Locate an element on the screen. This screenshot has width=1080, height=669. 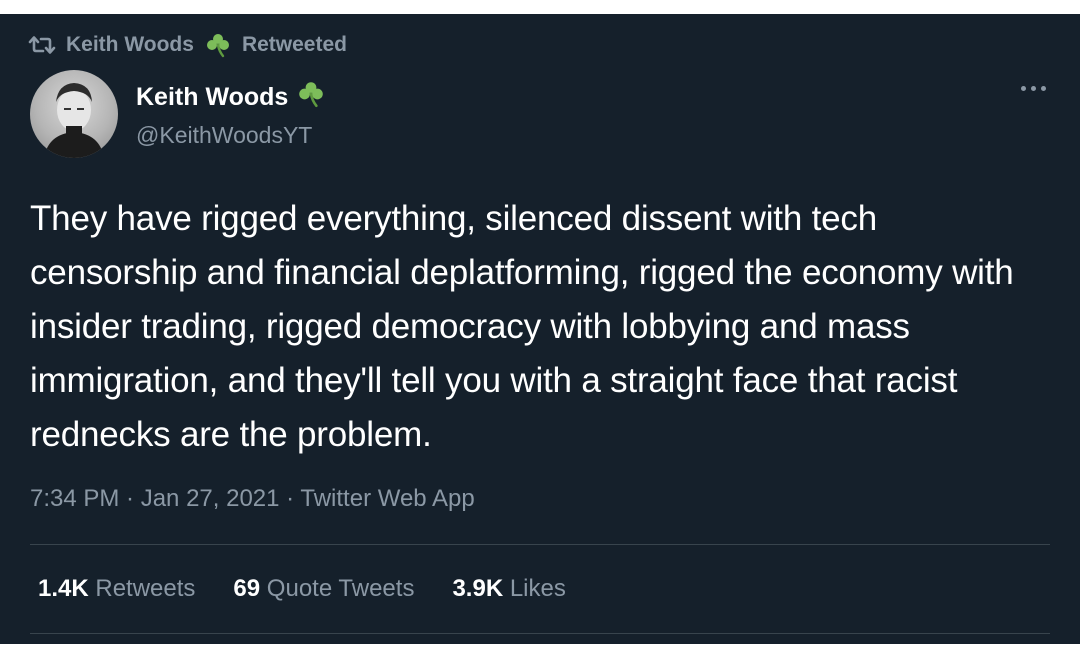
likes-count: 3.9K is located at coordinates (478, 588).